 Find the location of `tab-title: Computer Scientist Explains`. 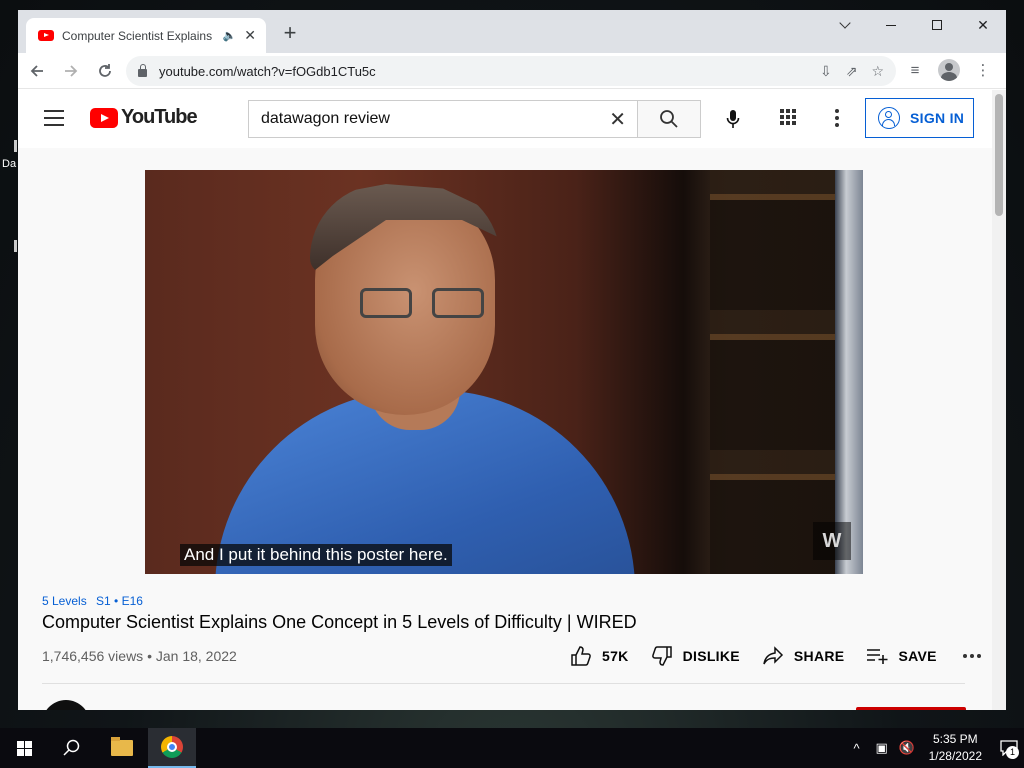

tab-title: Computer Scientist Explains is located at coordinates (137, 35).